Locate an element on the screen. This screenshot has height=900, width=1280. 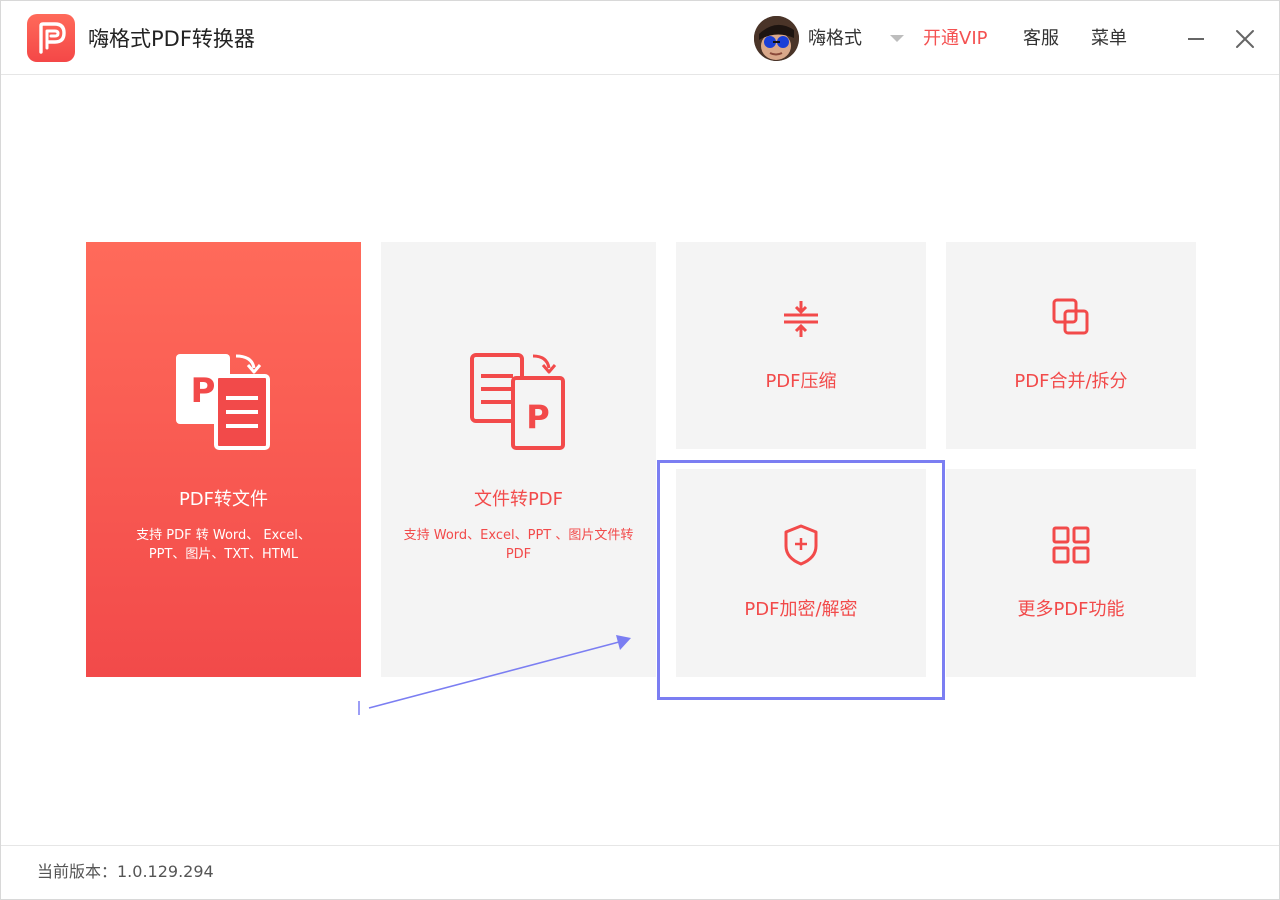
grid-four-icon is located at coordinates (1071, 545).